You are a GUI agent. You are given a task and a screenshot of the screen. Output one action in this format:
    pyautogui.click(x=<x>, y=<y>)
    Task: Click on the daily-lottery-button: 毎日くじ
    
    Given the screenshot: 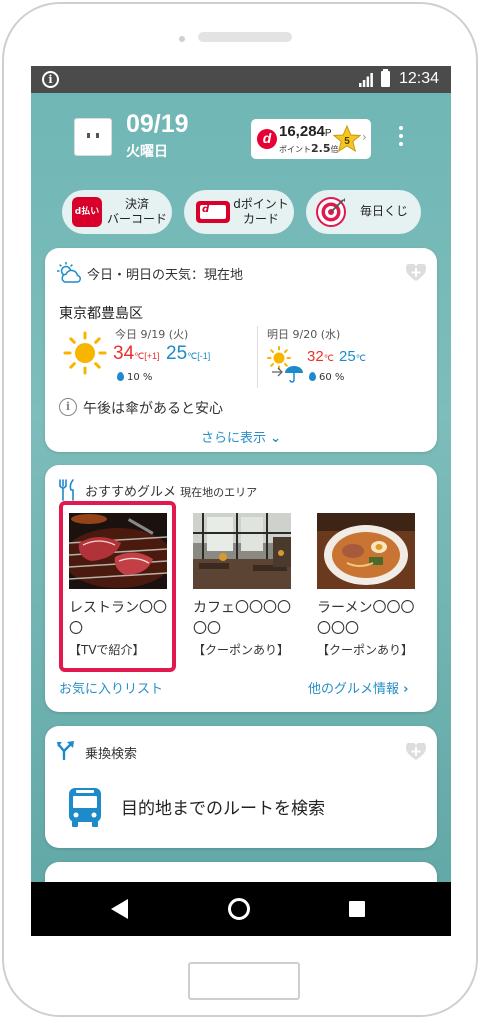 What is the action you would take?
    pyautogui.click(x=363, y=212)
    